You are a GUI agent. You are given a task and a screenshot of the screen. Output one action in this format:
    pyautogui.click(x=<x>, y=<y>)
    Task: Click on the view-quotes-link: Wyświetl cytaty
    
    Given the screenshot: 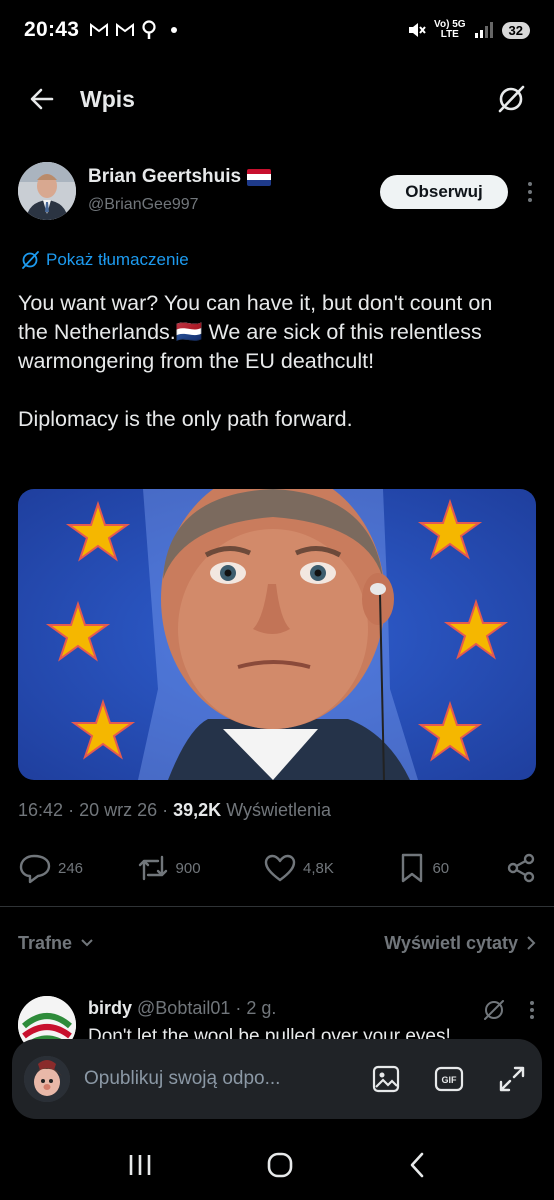 What is the action you would take?
    pyautogui.click(x=460, y=943)
    